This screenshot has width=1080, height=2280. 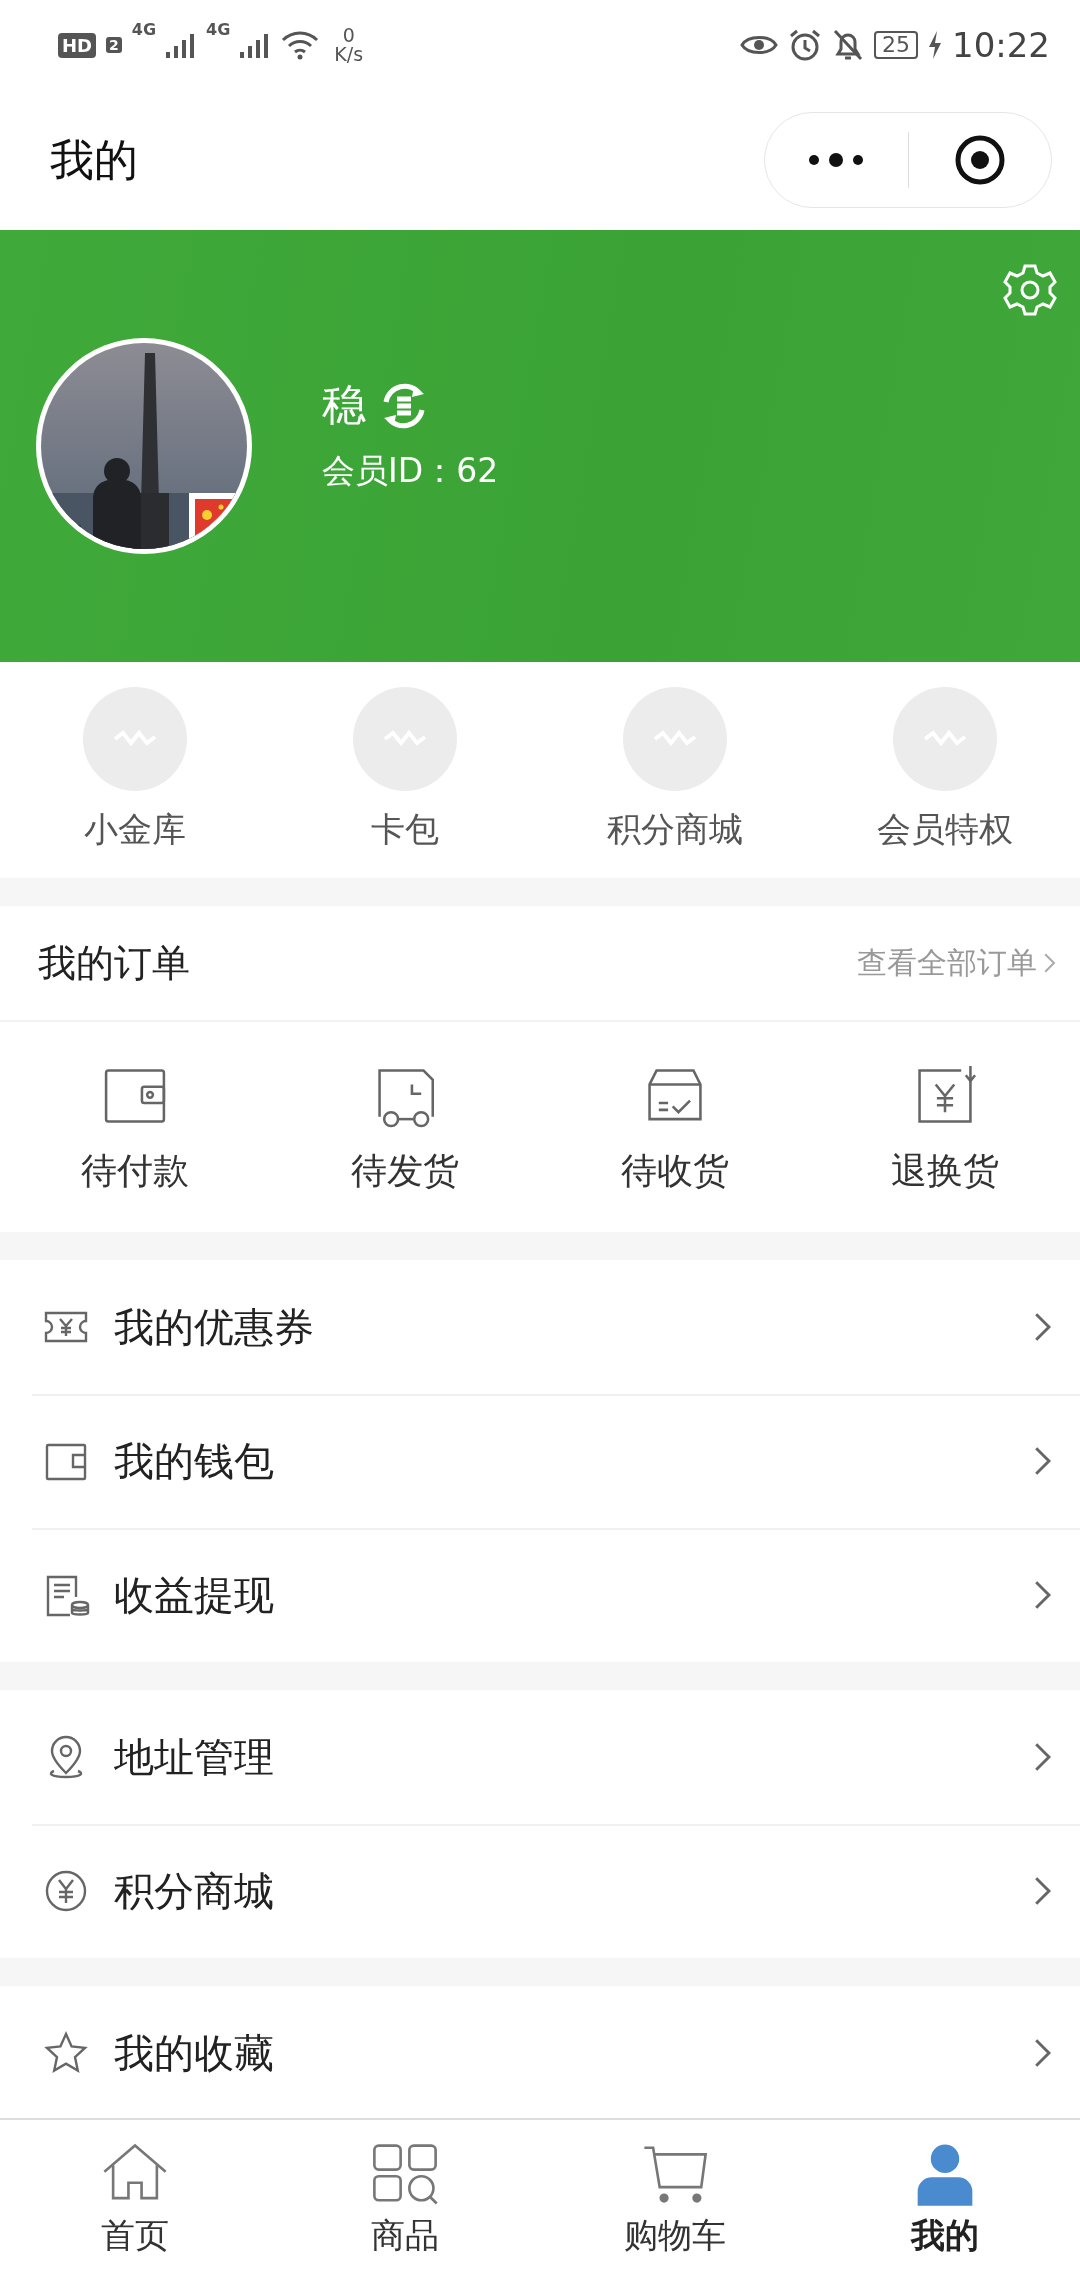 What do you see at coordinates (77, 45) in the screenshot?
I see `hd-badge: HD` at bounding box center [77, 45].